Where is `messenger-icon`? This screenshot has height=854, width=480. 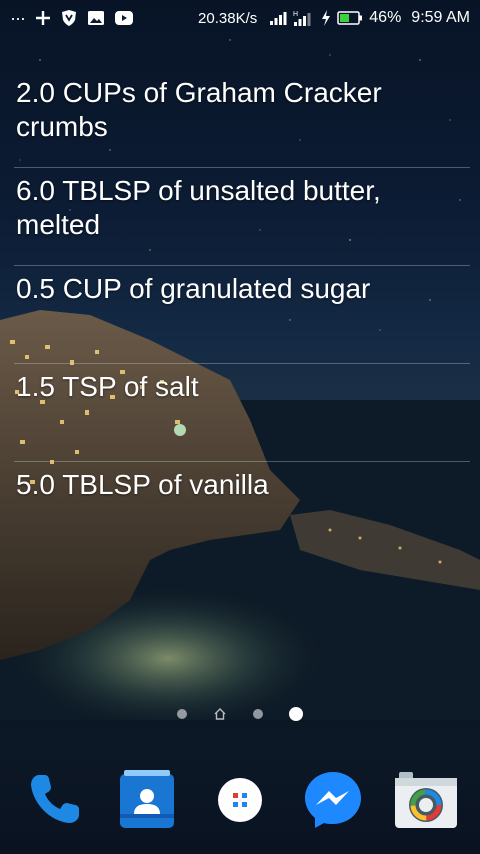
messenger-icon is located at coordinates (332, 800).